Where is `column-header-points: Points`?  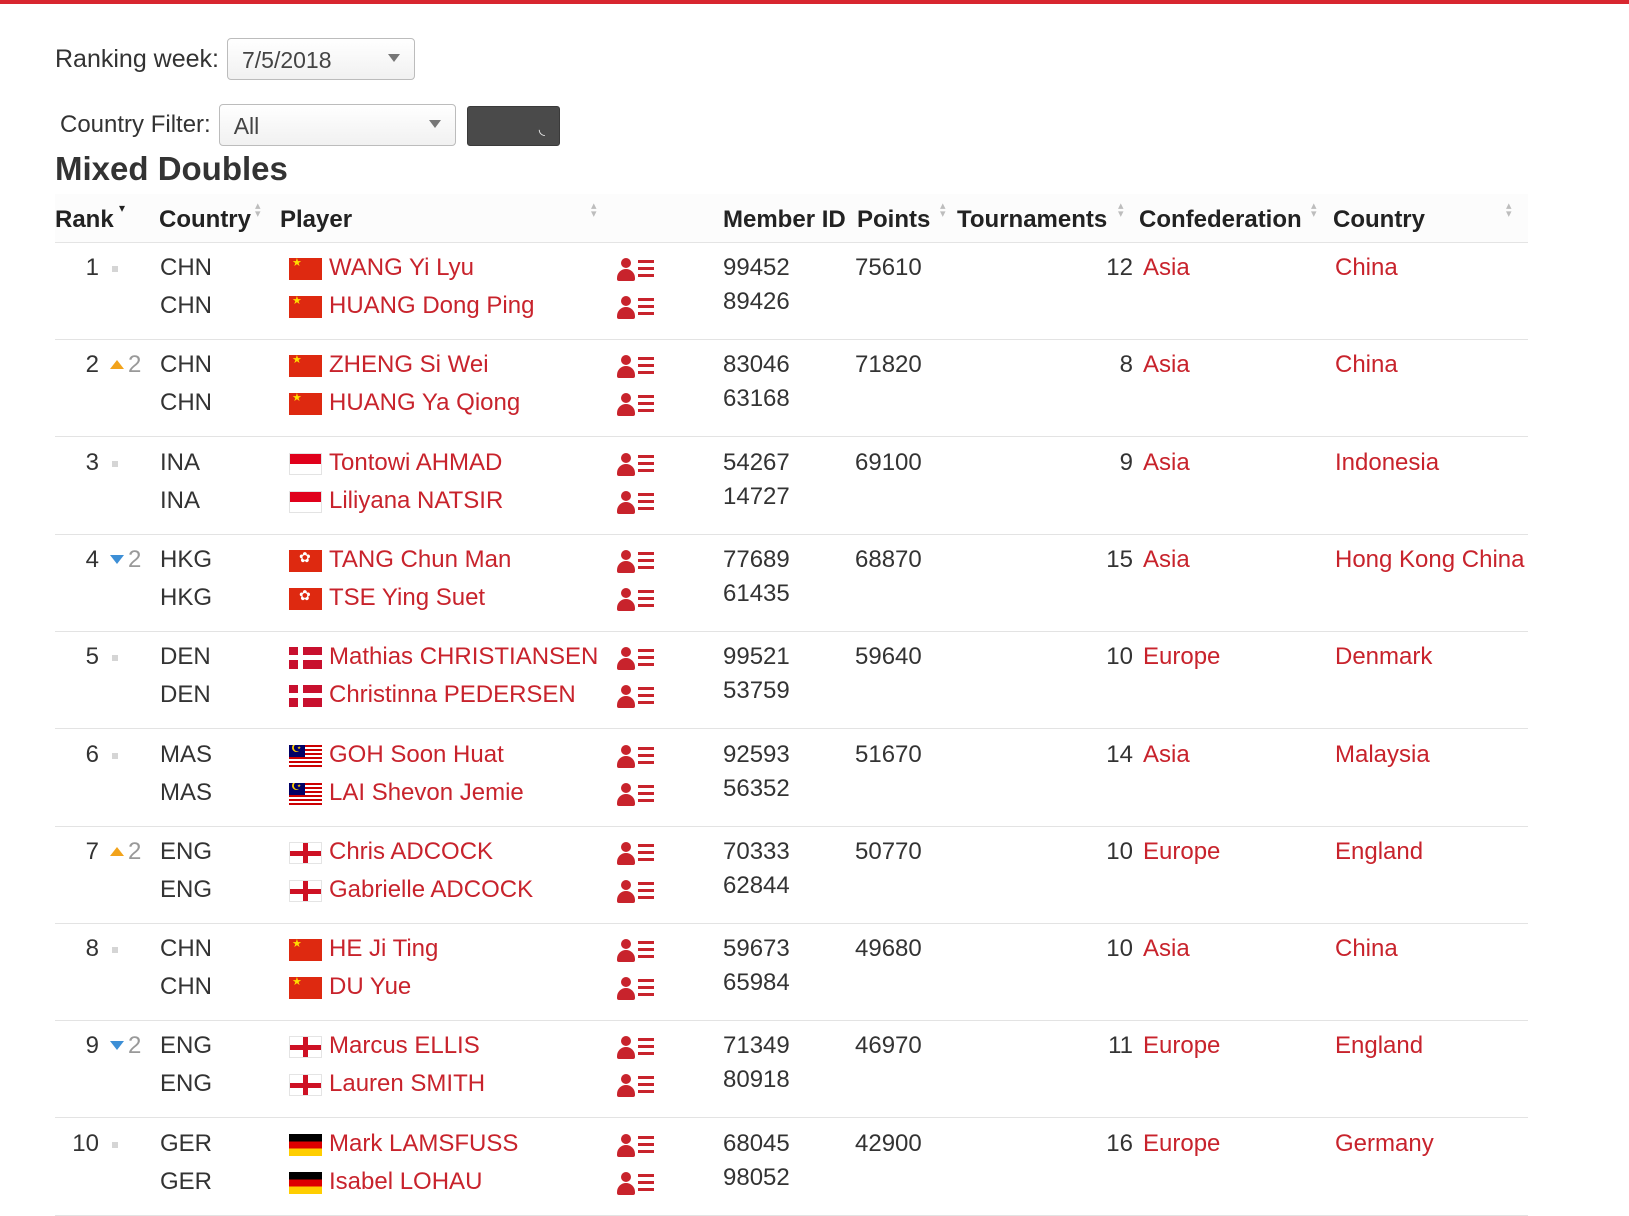
column-header-points: Points is located at coordinates (893, 220).